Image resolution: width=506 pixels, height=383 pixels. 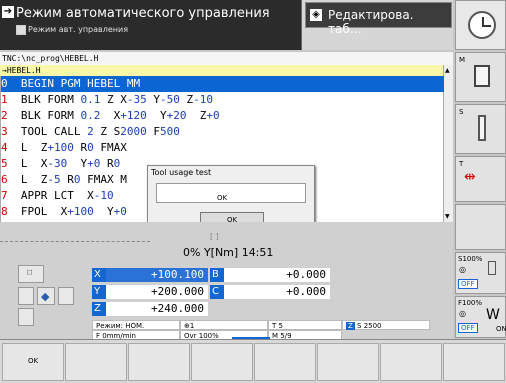 I want to click on program-line: 2 BLK FORM 0.2 X+120 Y+20 Z+0, so click(x=222, y=116).